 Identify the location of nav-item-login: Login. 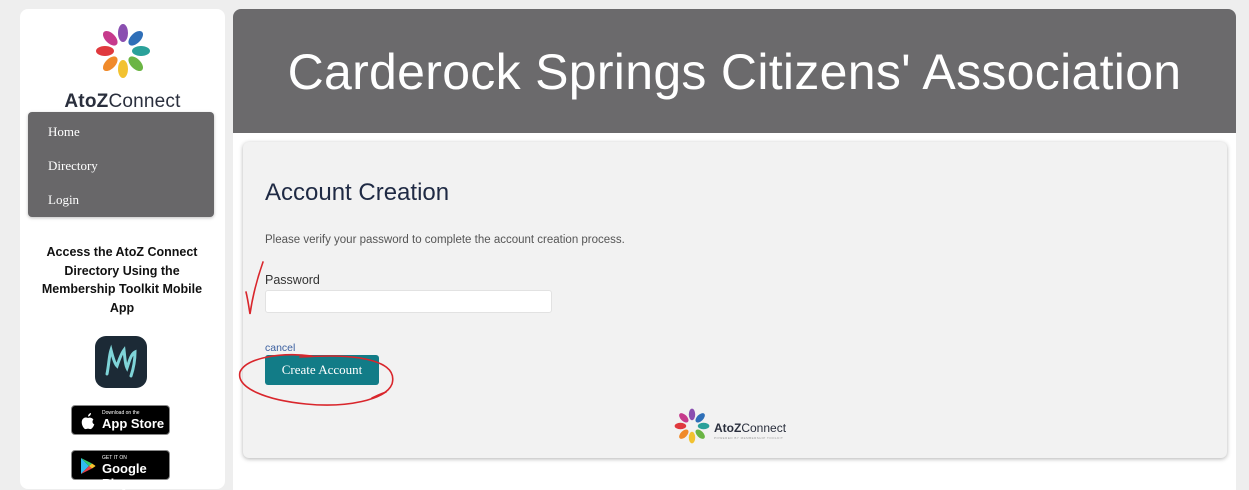
(63, 200).